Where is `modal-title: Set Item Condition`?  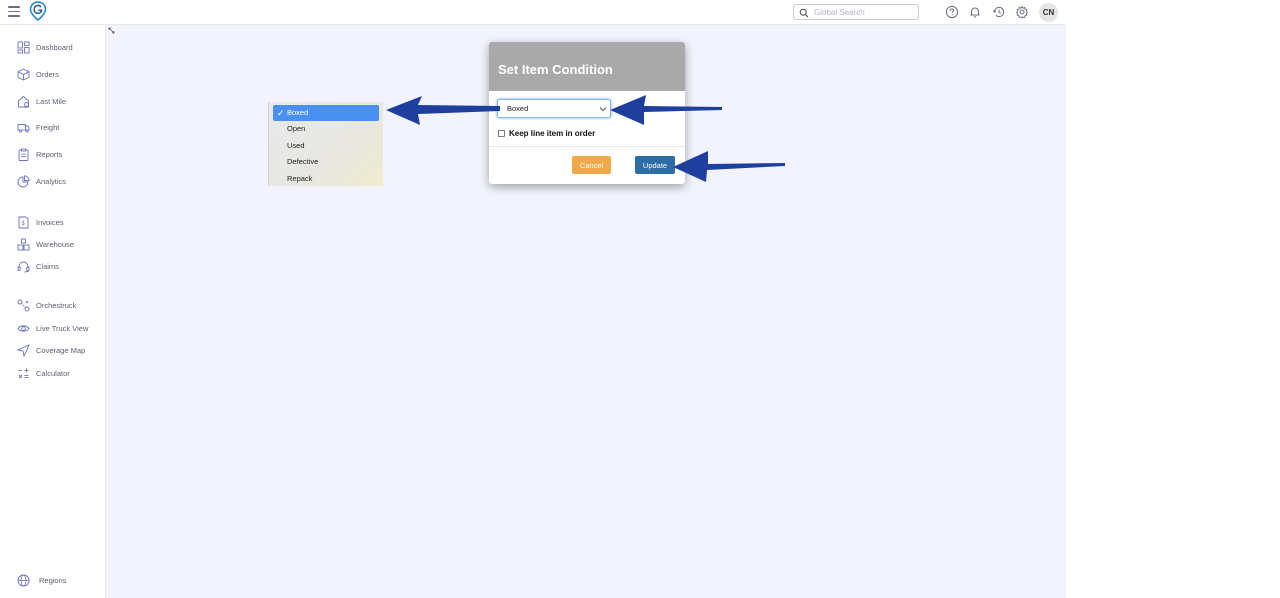
modal-title: Set Item Condition is located at coordinates (555, 69).